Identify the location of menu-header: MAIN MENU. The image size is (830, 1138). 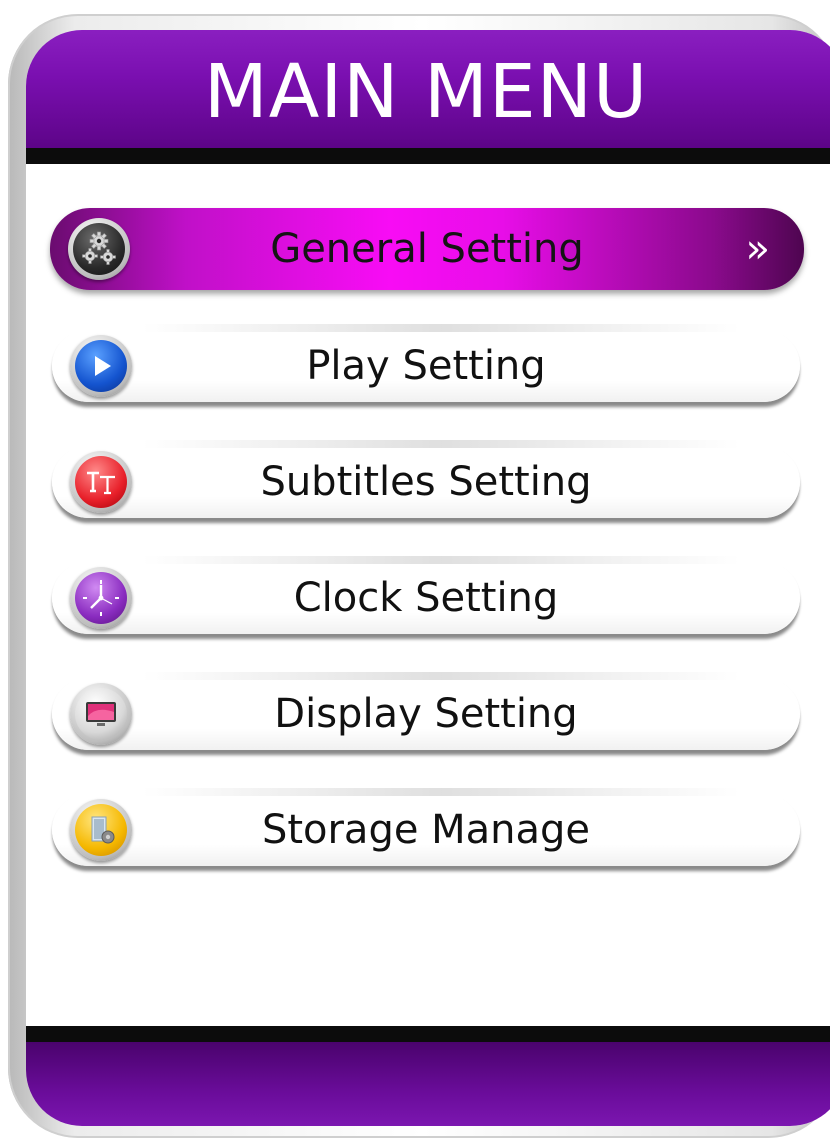
(428, 89).